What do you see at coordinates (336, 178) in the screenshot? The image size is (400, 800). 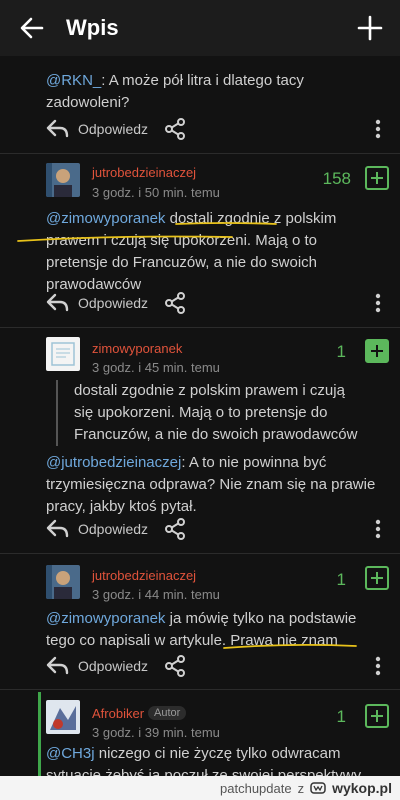 I see `vote-count: 158` at bounding box center [336, 178].